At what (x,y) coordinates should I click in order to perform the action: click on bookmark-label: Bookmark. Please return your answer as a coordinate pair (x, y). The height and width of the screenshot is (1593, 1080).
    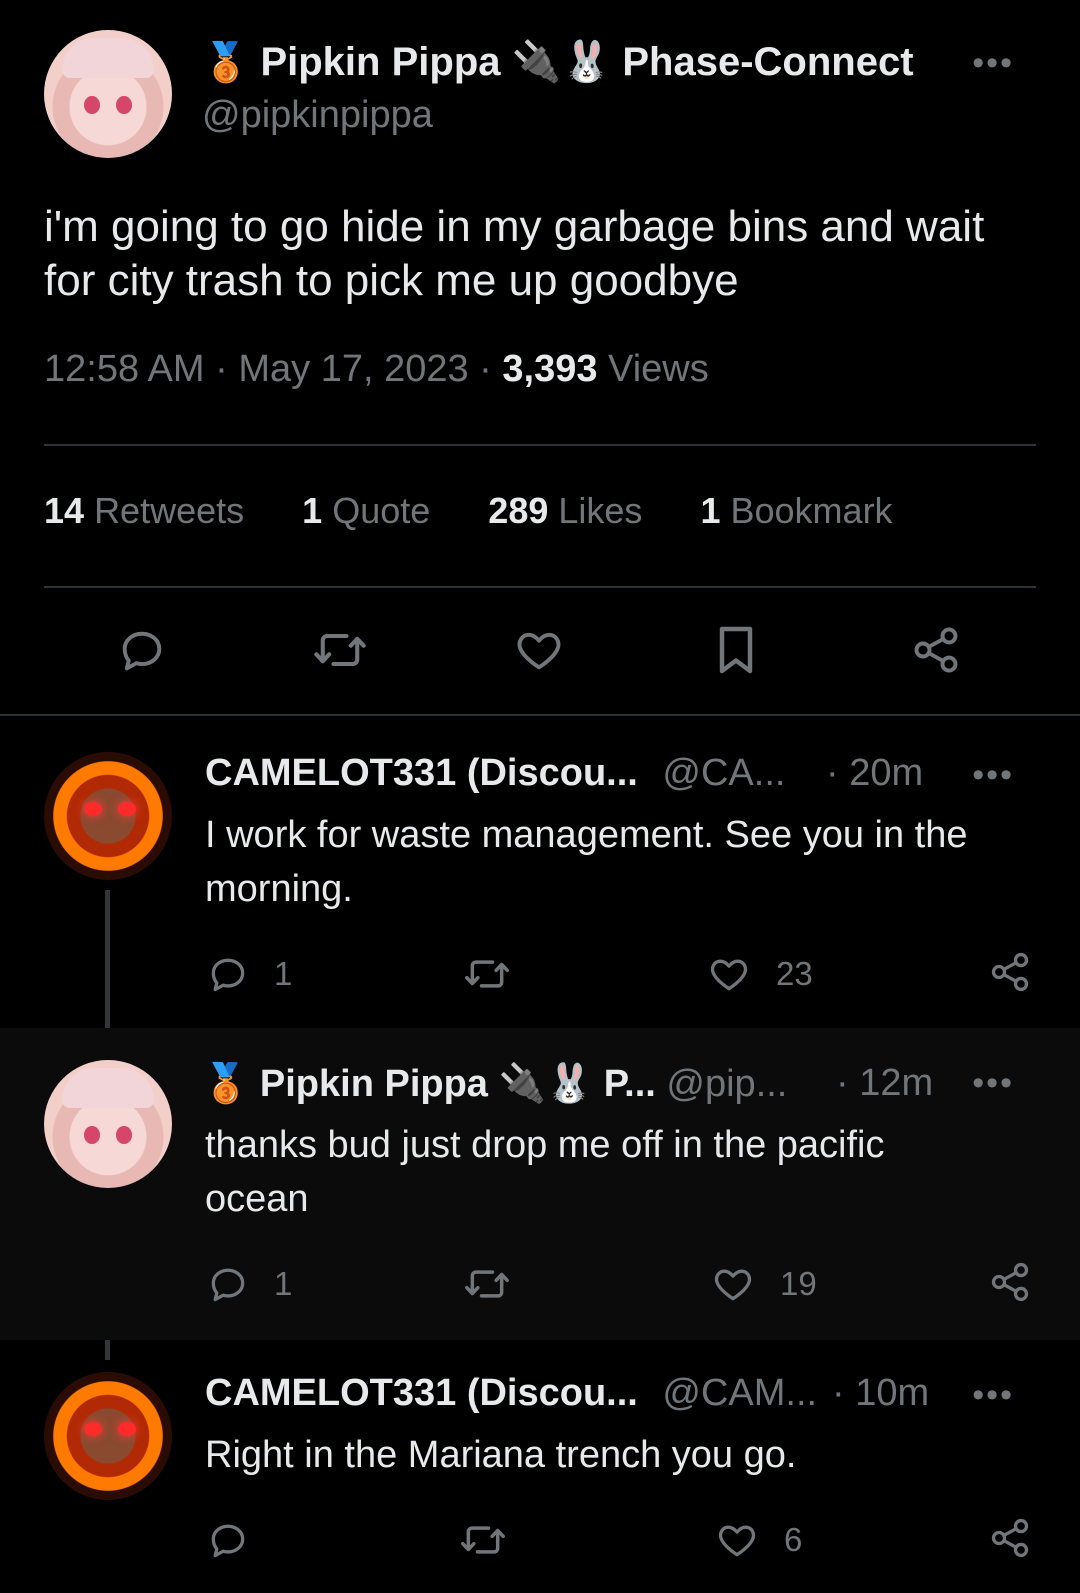
    Looking at the image, I should click on (811, 510).